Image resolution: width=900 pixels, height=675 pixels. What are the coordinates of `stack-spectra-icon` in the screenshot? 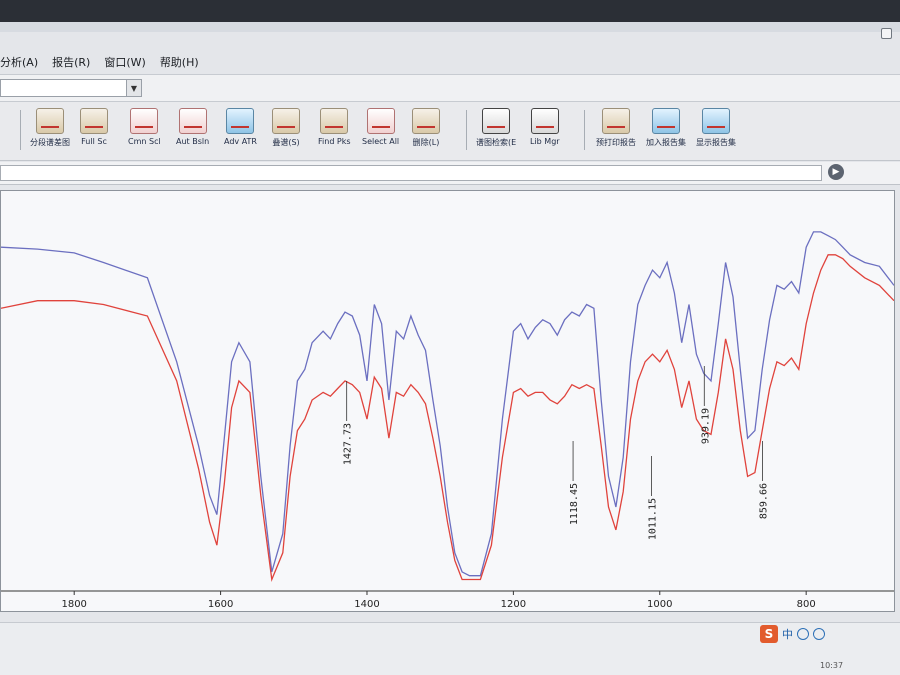 It's located at (286, 121).